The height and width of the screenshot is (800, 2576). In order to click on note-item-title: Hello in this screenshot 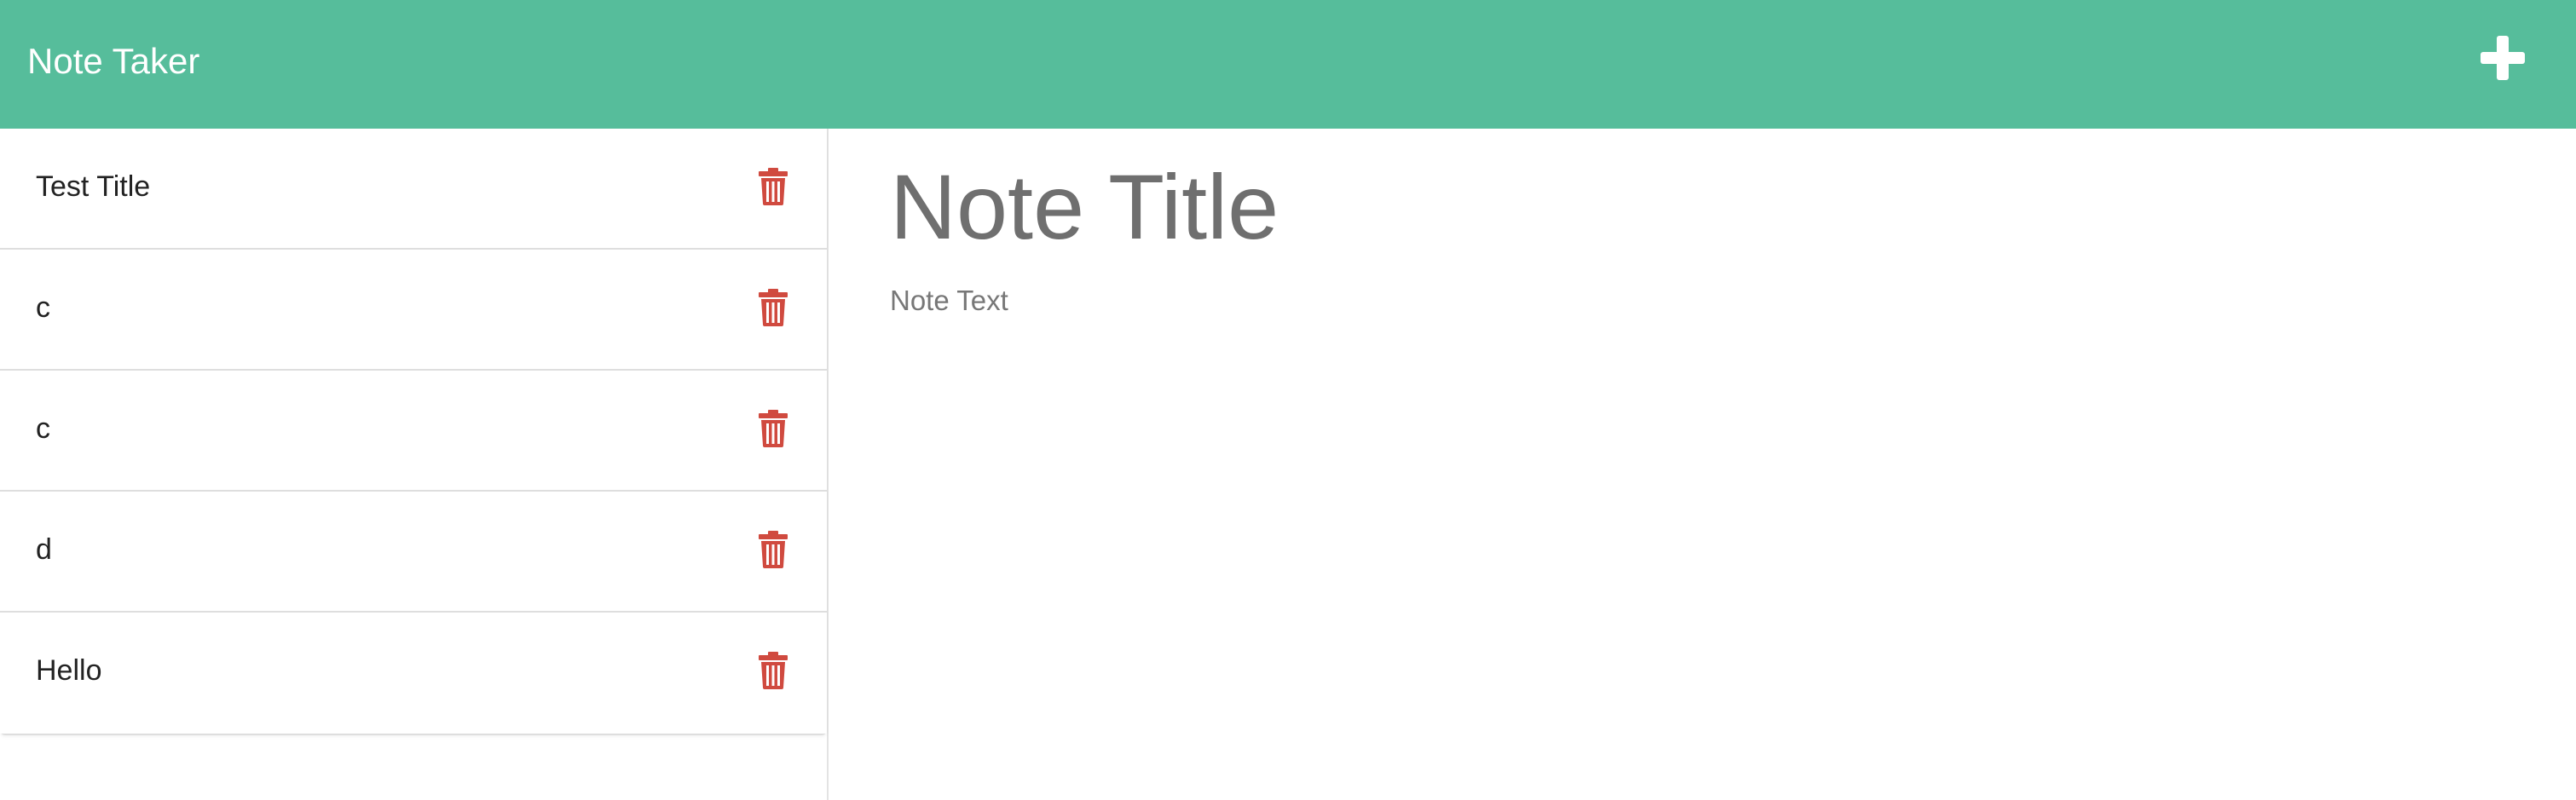, I will do `click(69, 671)`.